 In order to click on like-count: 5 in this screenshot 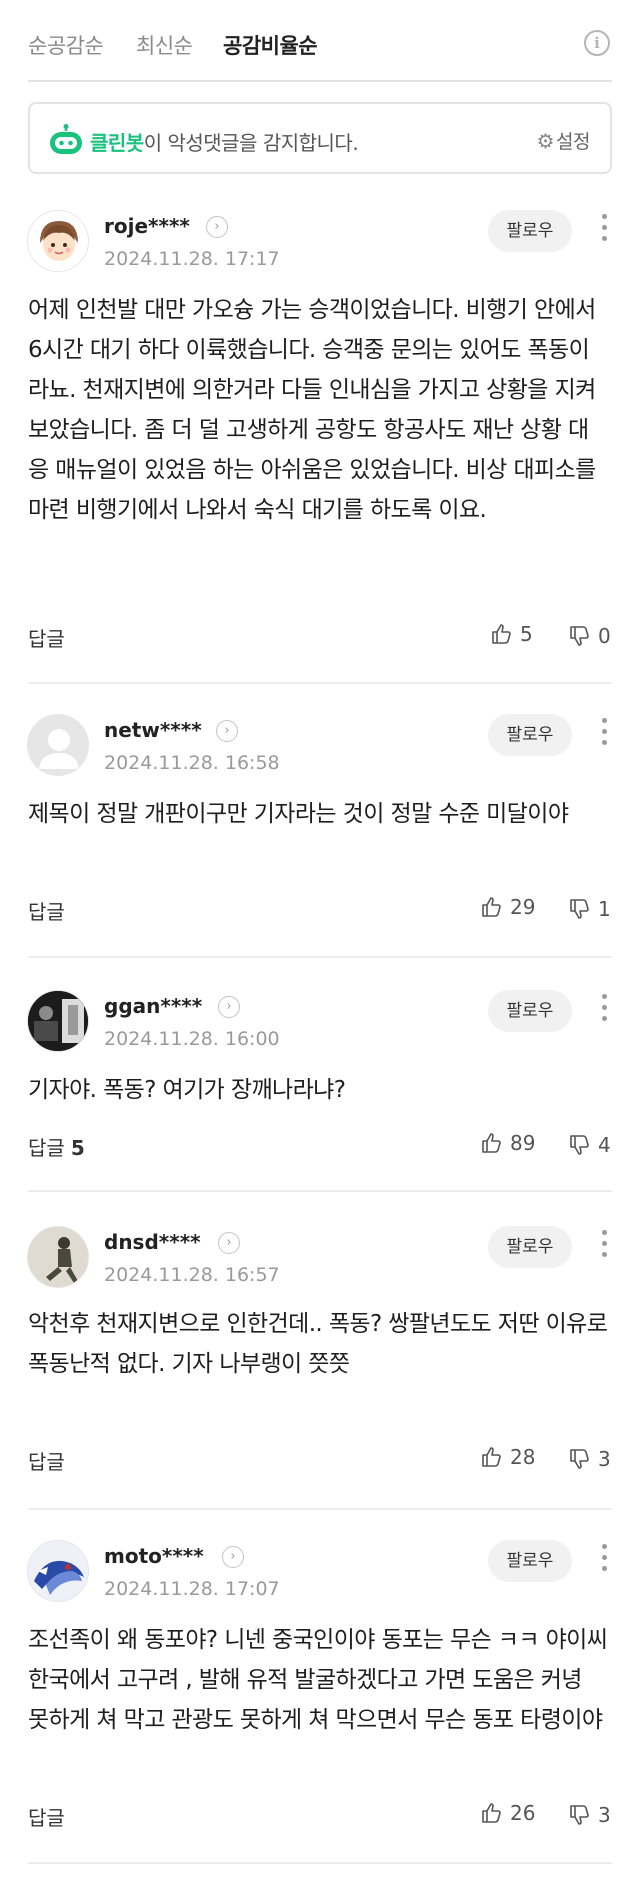, I will do `click(526, 634)`.